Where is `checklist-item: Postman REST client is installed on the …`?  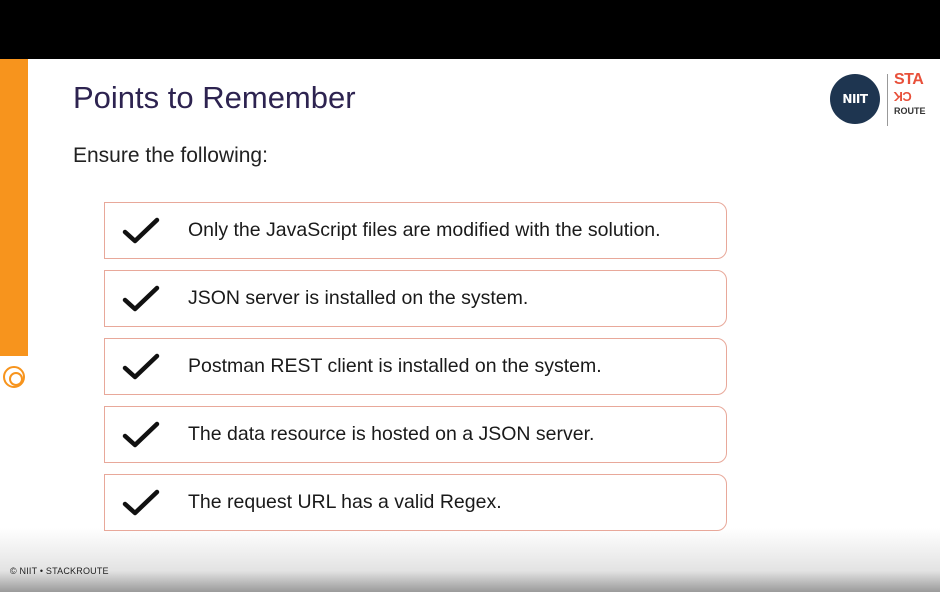 checklist-item: Postman REST client is installed on the … is located at coordinates (415, 366).